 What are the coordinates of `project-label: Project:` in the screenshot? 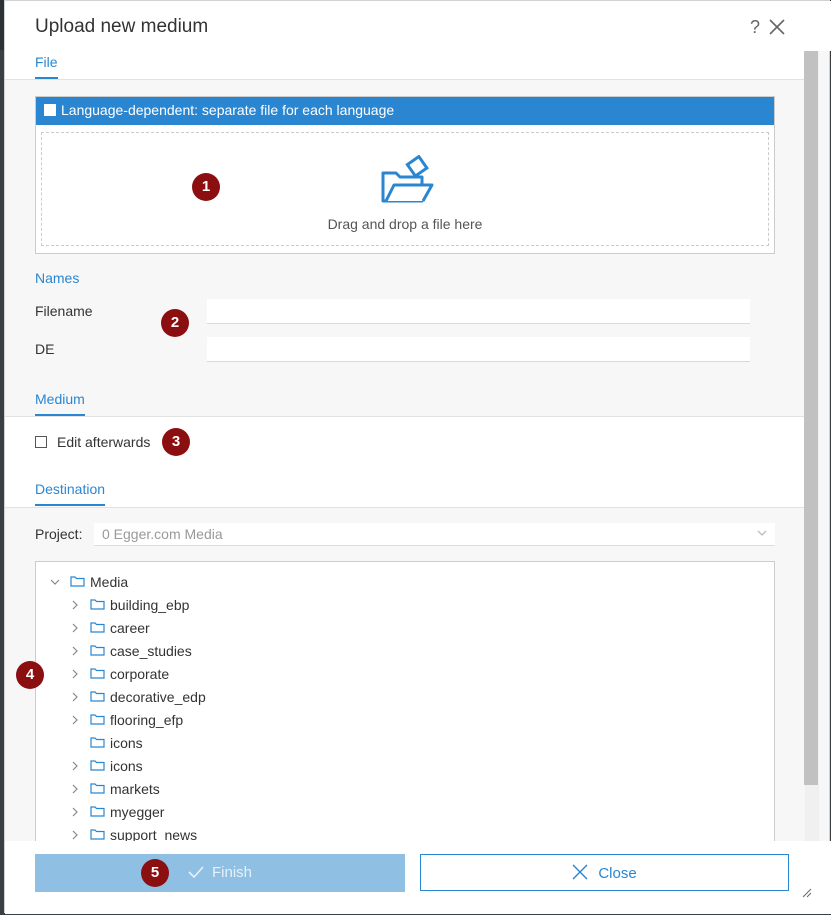 It's located at (59, 534).